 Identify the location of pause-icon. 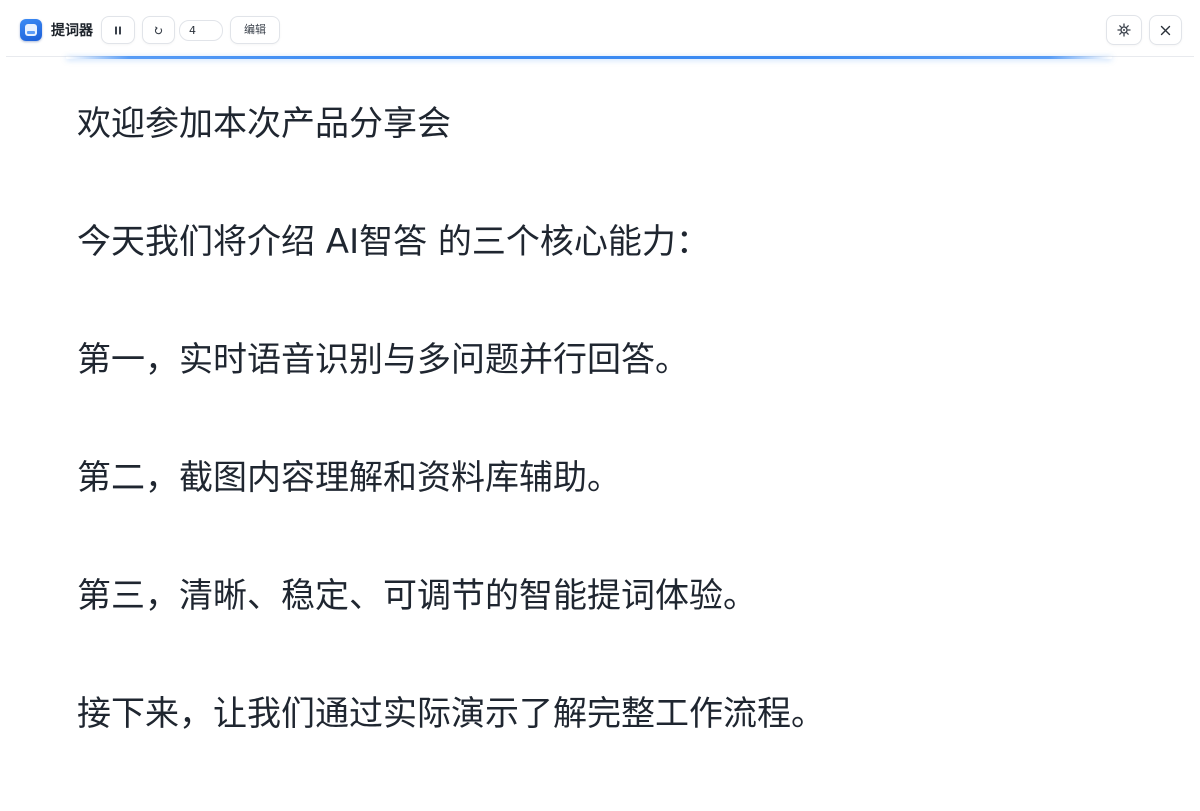
(118, 30).